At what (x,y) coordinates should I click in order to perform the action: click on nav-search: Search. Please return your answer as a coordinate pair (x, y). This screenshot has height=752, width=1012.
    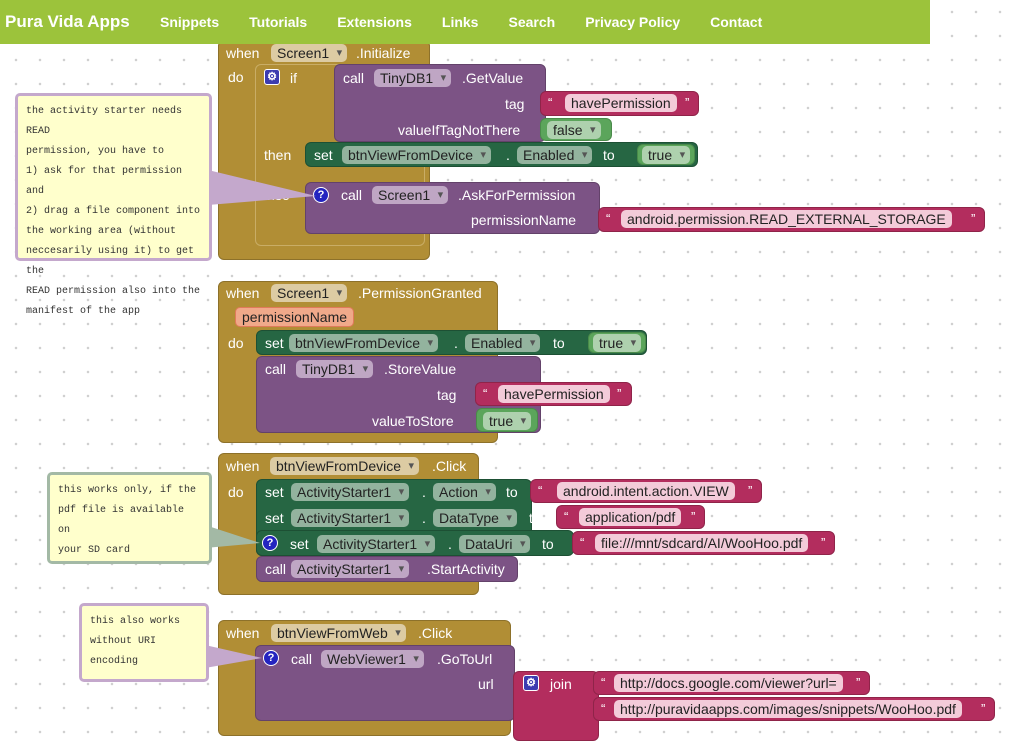
    Looking at the image, I should click on (531, 22).